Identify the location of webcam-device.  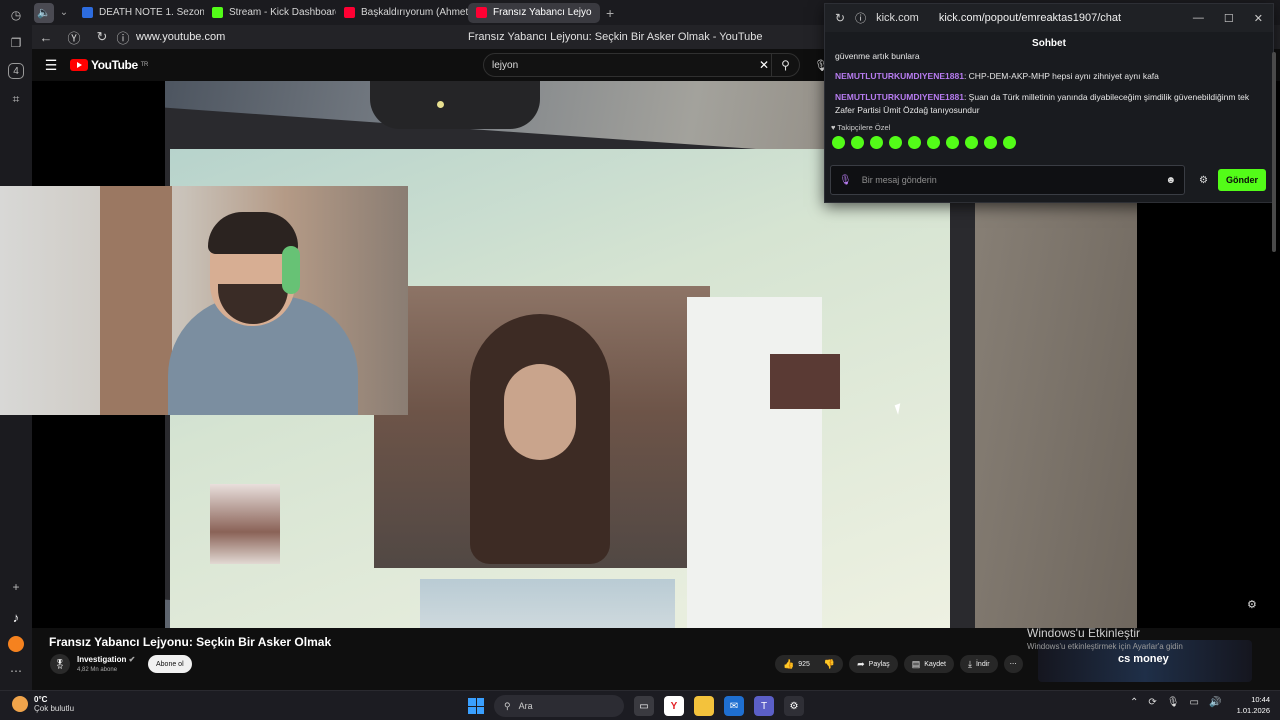
(455, 105).